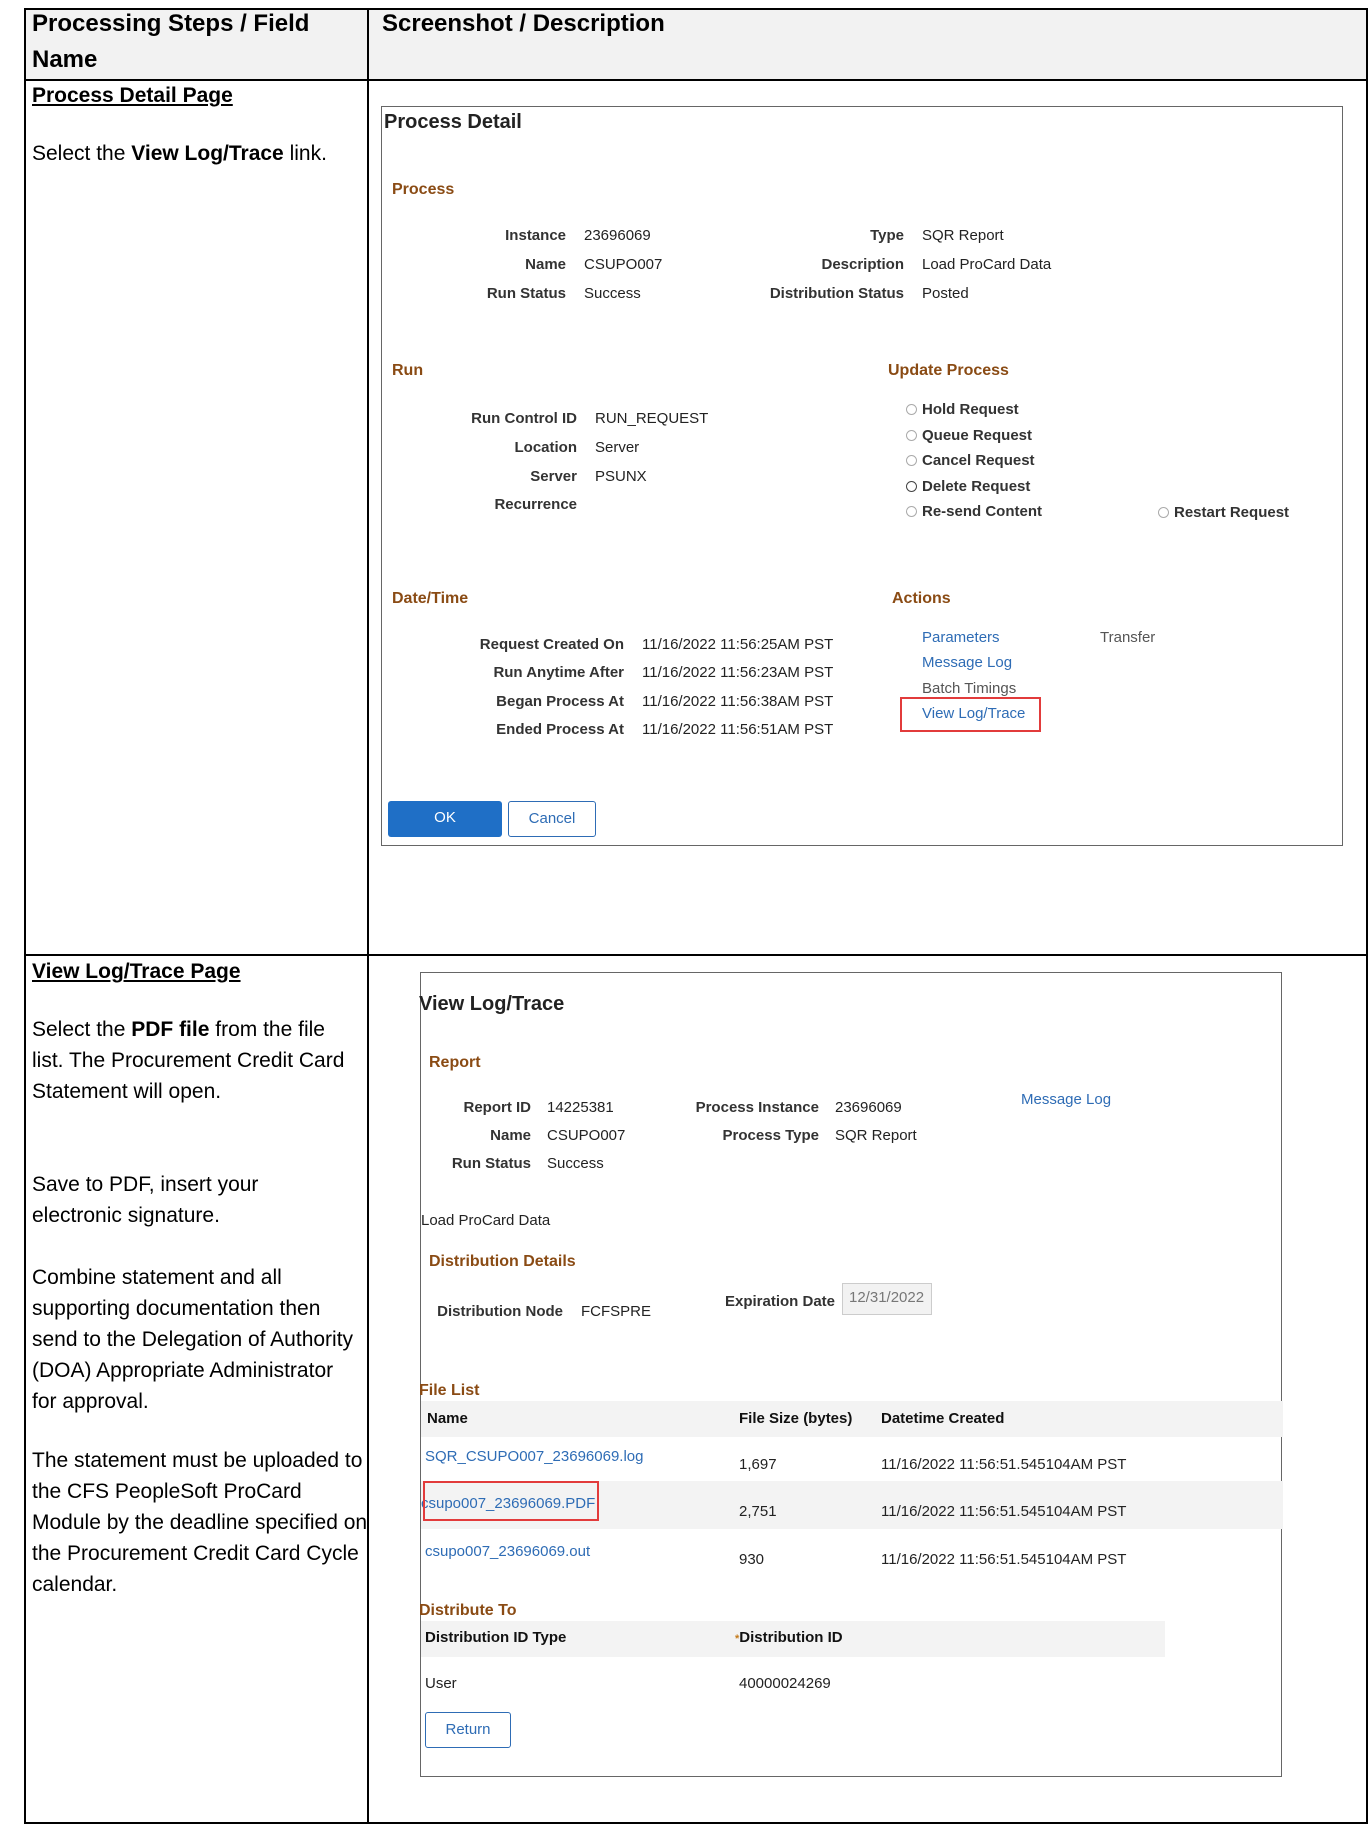 The image size is (1372, 1824). What do you see at coordinates (453, 122) in the screenshot?
I see `page-title: Process Detail` at bounding box center [453, 122].